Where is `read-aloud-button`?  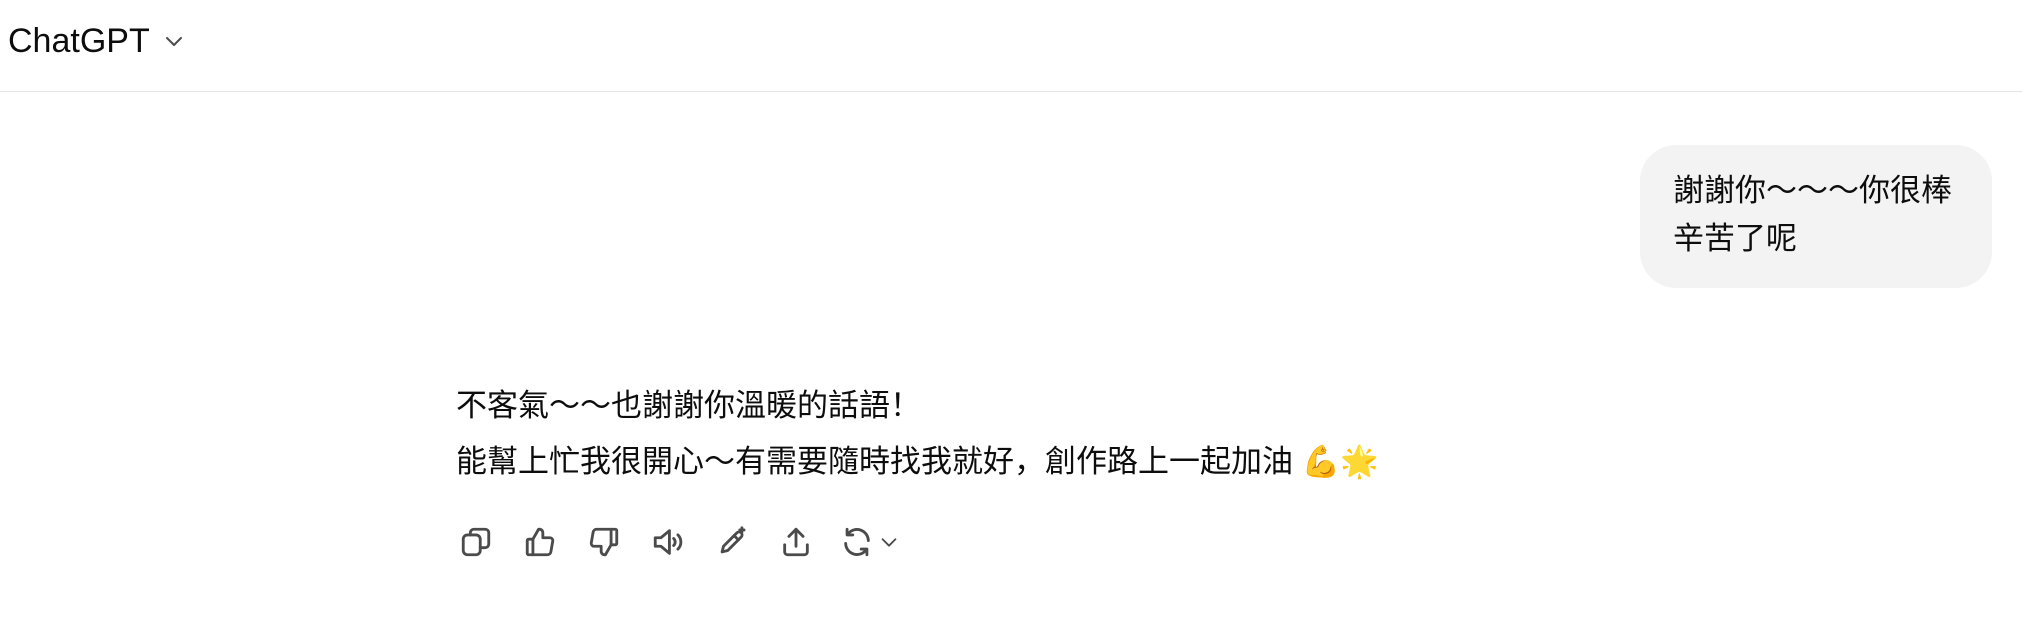
read-aloud-button is located at coordinates (668, 542).